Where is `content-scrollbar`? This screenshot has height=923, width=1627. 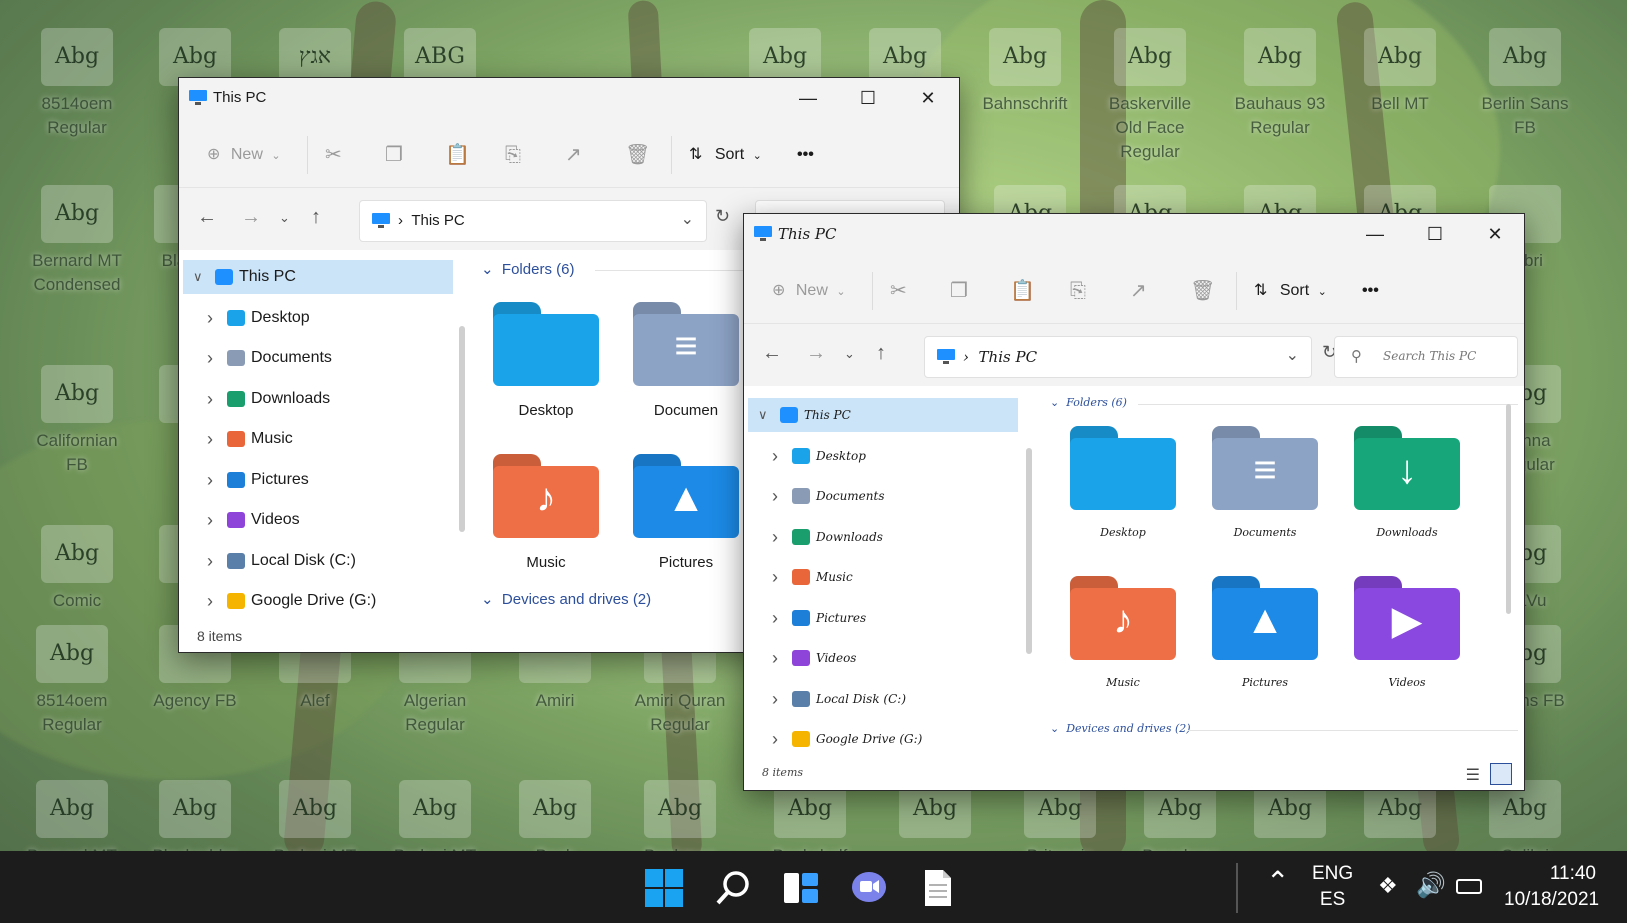 content-scrollbar is located at coordinates (1508, 509).